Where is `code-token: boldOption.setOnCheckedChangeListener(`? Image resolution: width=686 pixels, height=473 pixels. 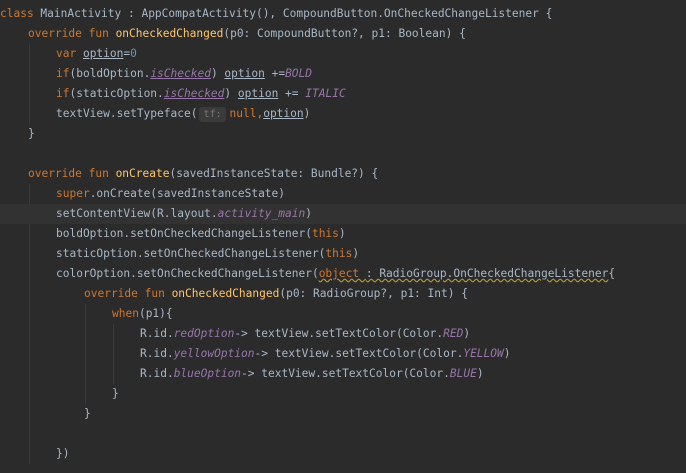
code-token: boldOption.setOnCheckedChangeListener( is located at coordinates (184, 233).